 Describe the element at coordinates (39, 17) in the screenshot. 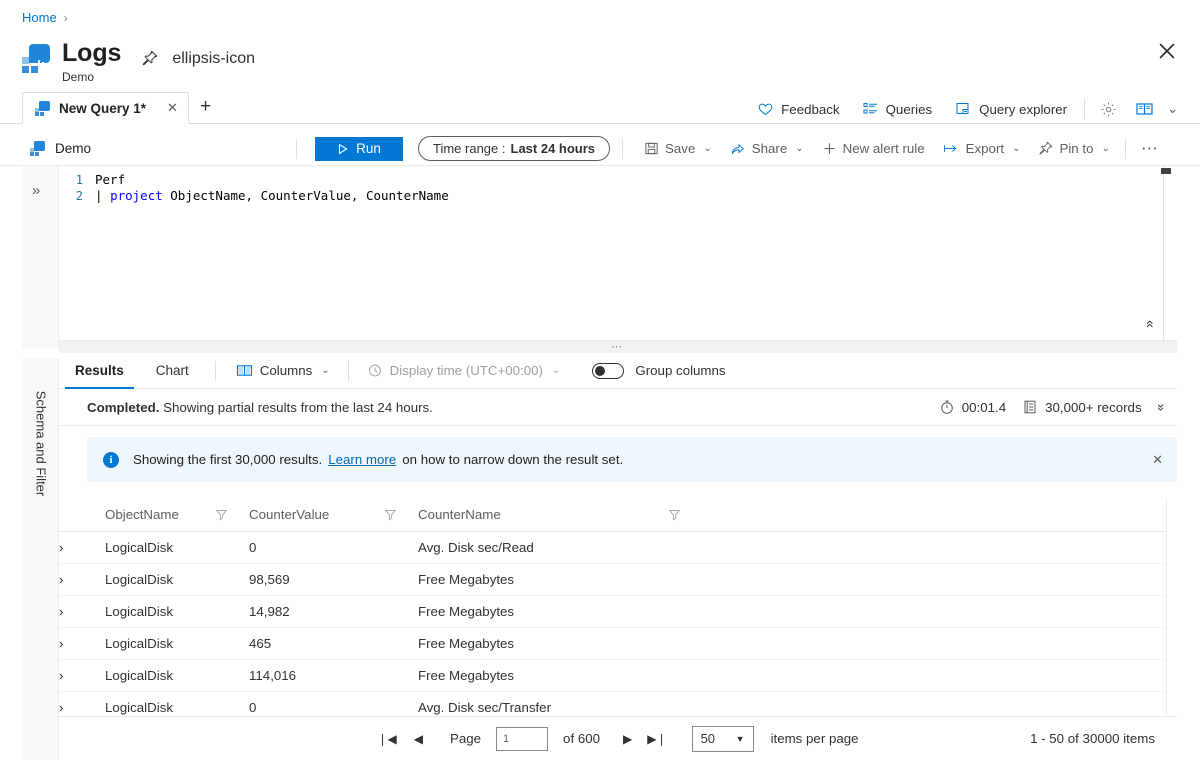

I see `breadcrumb-home: Home` at that location.